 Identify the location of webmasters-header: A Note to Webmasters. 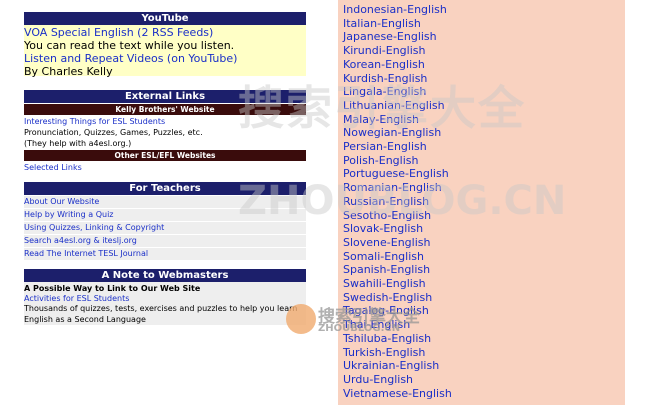
(165, 275).